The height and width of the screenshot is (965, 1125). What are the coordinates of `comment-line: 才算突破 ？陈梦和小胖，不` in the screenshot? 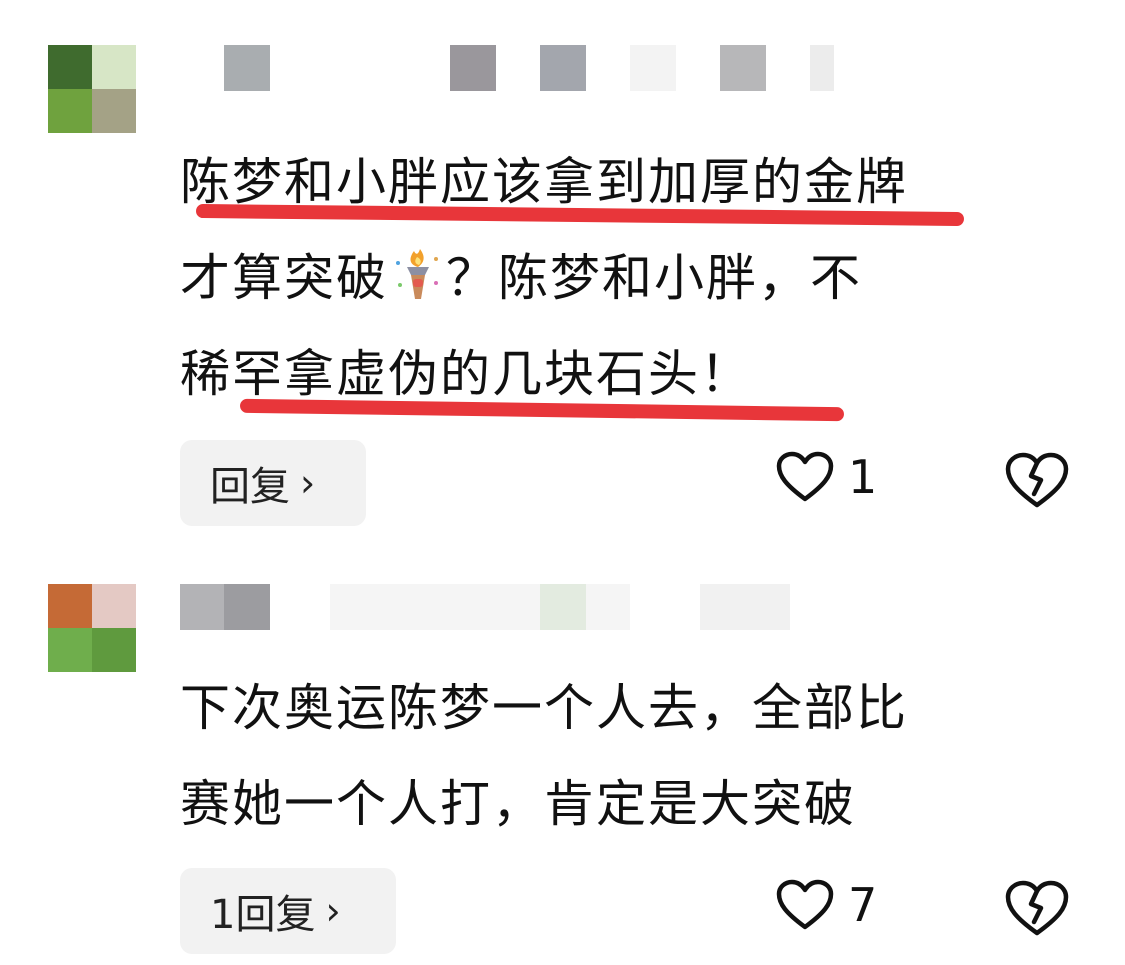 It's located at (635, 278).